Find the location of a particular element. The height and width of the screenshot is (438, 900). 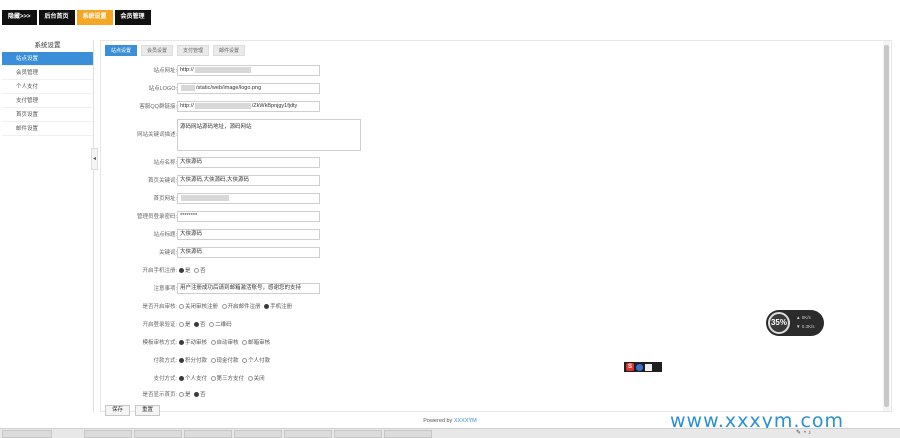

pay-cash-label: 现金付款 is located at coordinates (227, 361).